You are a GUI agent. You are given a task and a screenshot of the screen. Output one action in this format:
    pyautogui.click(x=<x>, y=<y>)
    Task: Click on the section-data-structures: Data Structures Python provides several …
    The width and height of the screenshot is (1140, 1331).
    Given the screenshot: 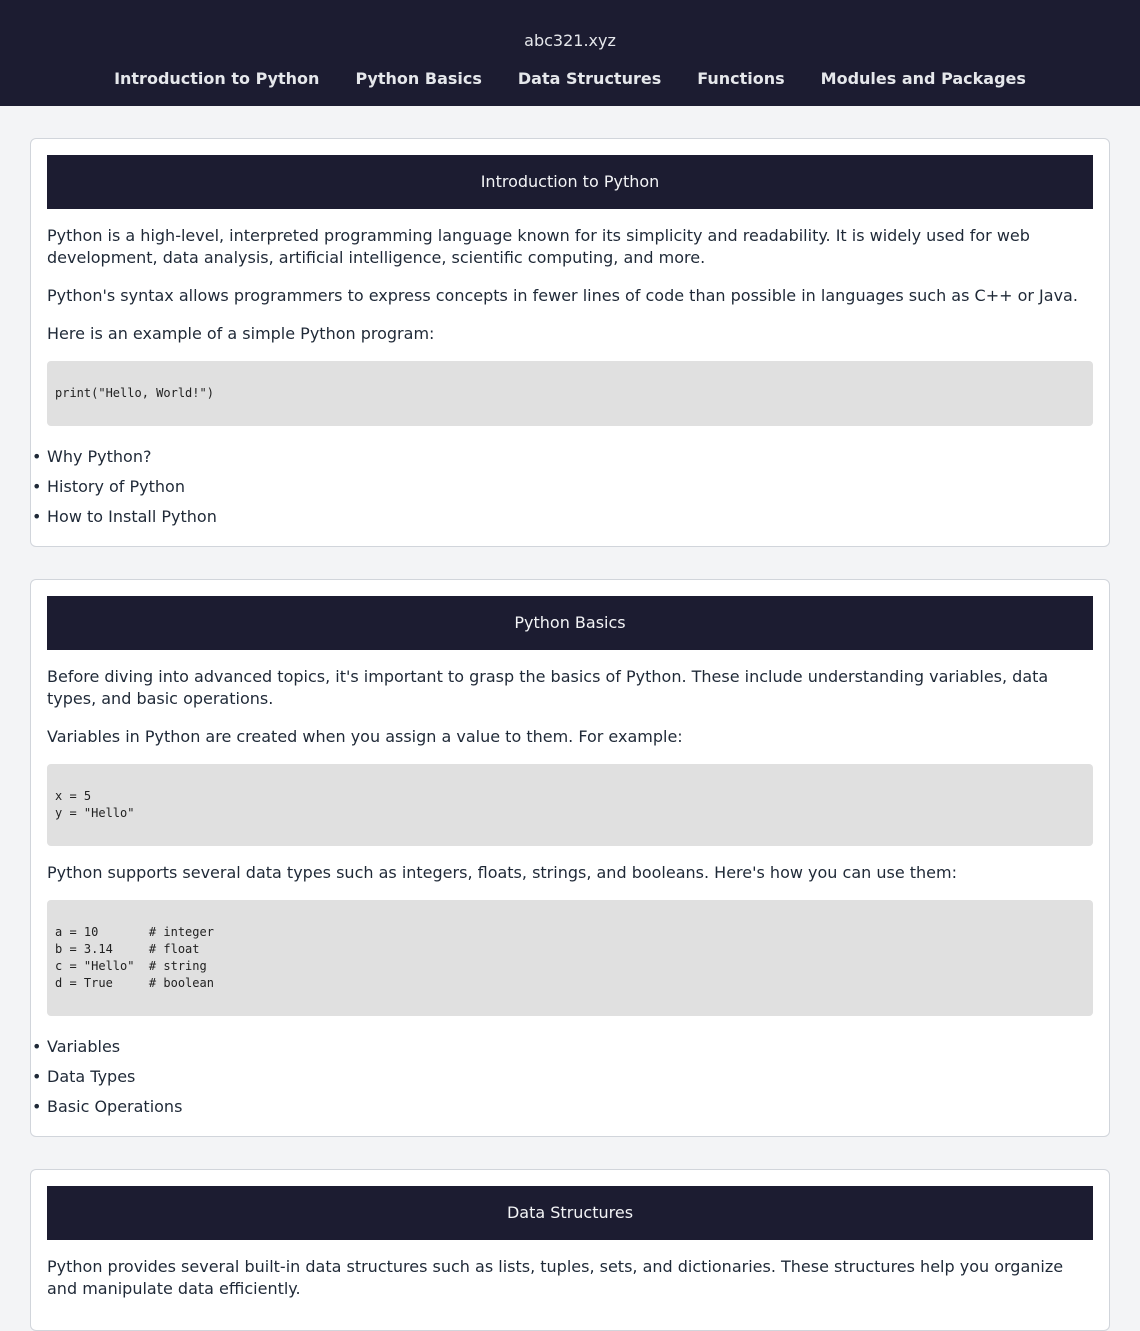 What is the action you would take?
    pyautogui.click(x=570, y=1250)
    